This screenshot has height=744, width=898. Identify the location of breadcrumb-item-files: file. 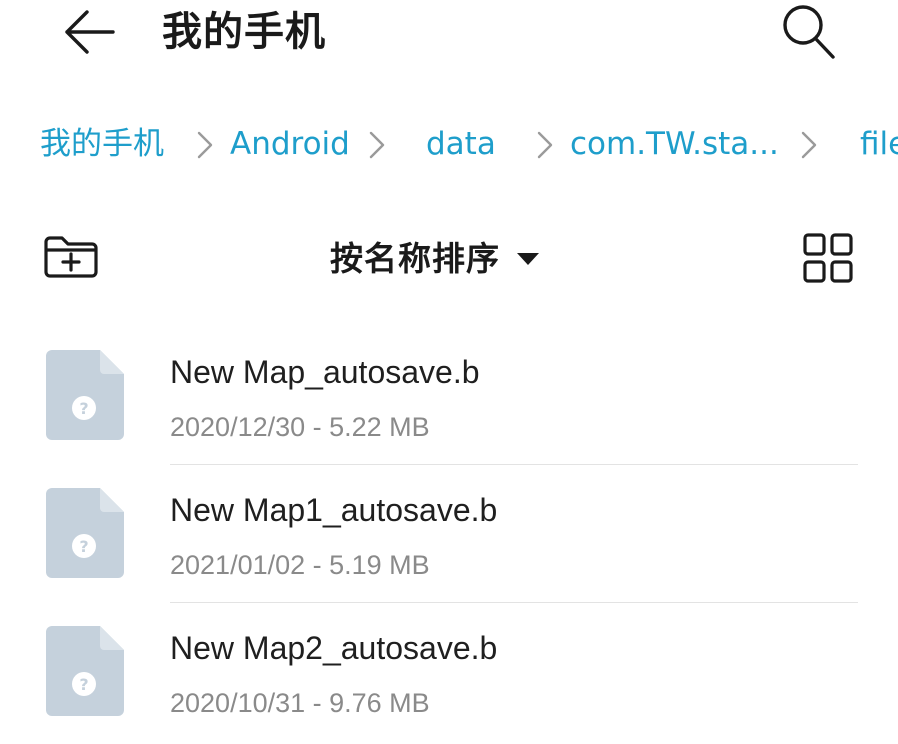
(879, 144).